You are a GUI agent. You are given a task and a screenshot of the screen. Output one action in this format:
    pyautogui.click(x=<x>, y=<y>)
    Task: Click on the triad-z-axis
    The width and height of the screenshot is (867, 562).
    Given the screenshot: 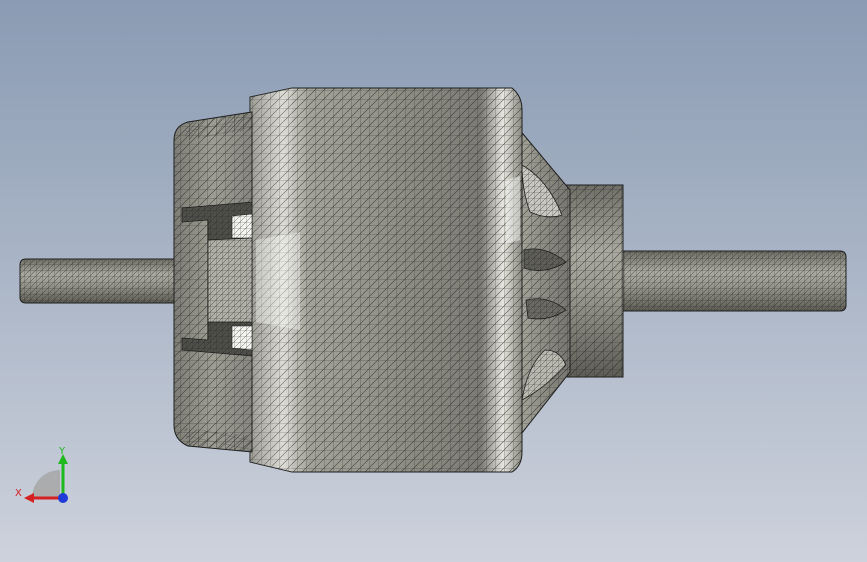 What is the action you would take?
    pyautogui.click(x=63, y=498)
    